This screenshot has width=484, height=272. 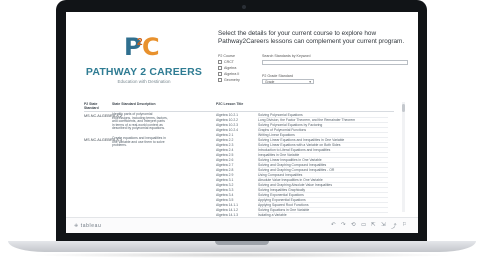 I want to click on fullscreen-icon: ⤴, so click(x=394, y=226).